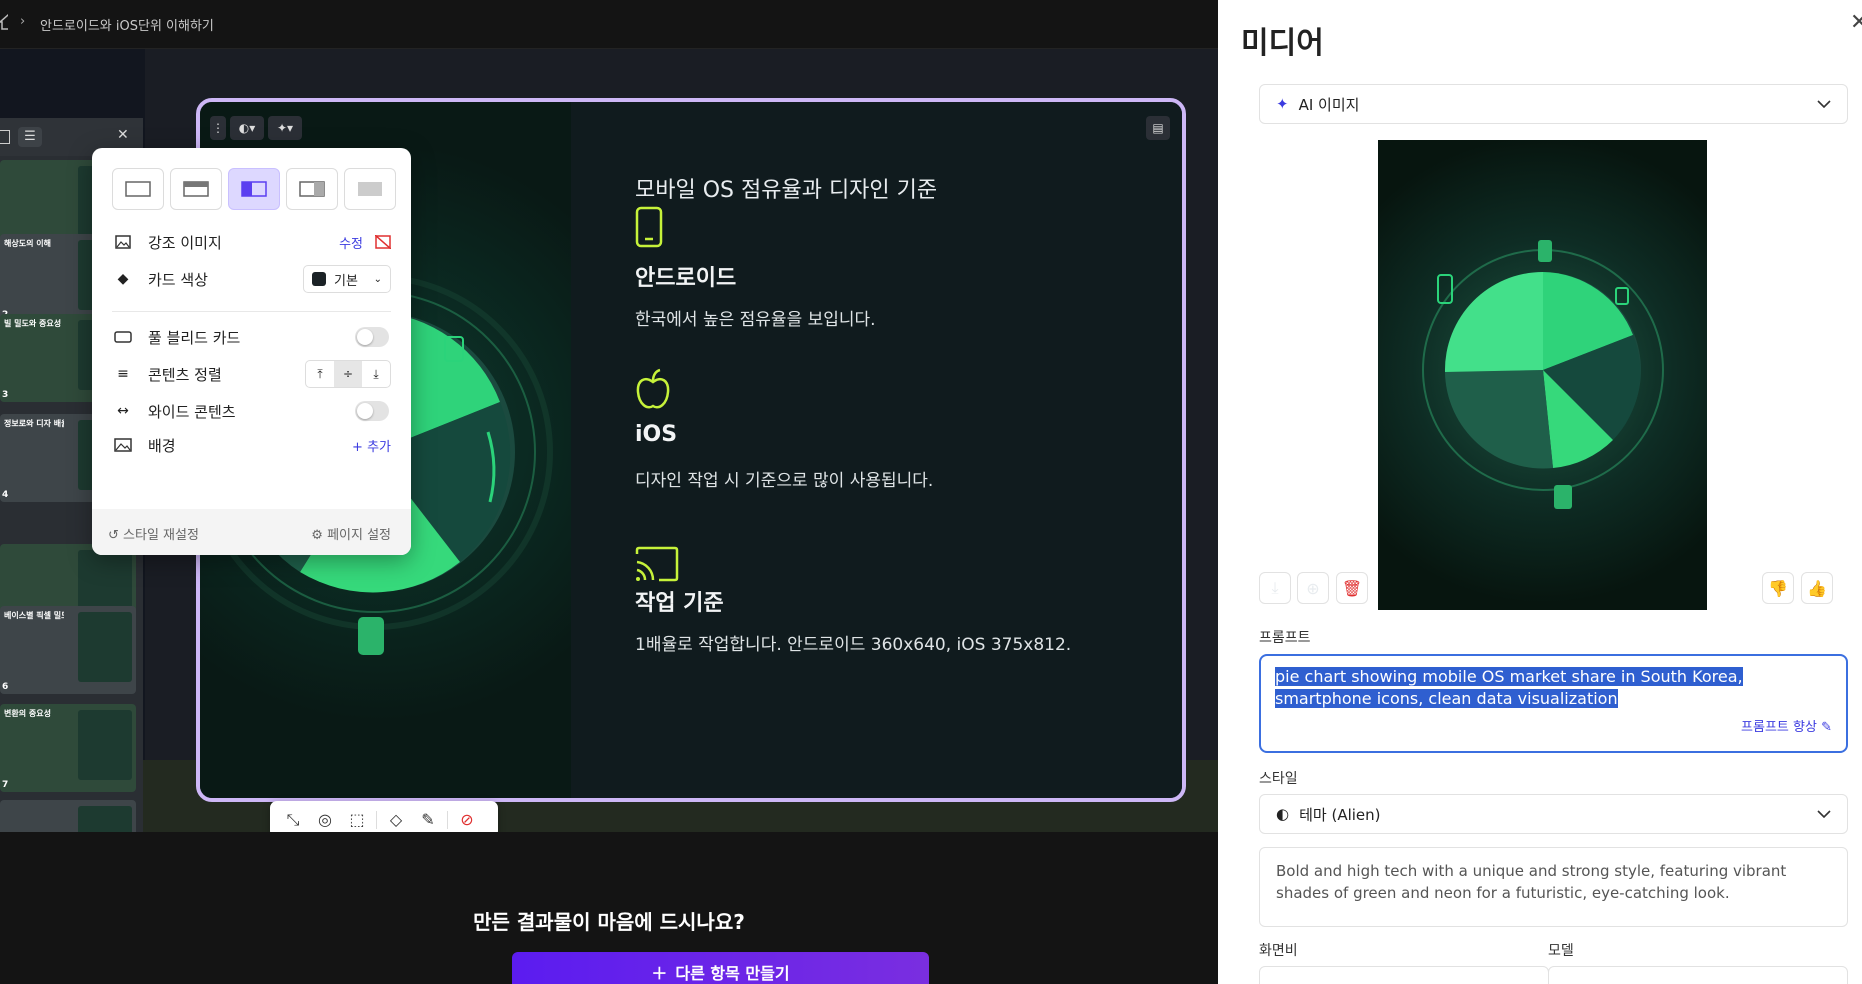  Describe the element at coordinates (34, 423) in the screenshot. I see `thumbnail-title: 정보로와 디자 배율` at that location.